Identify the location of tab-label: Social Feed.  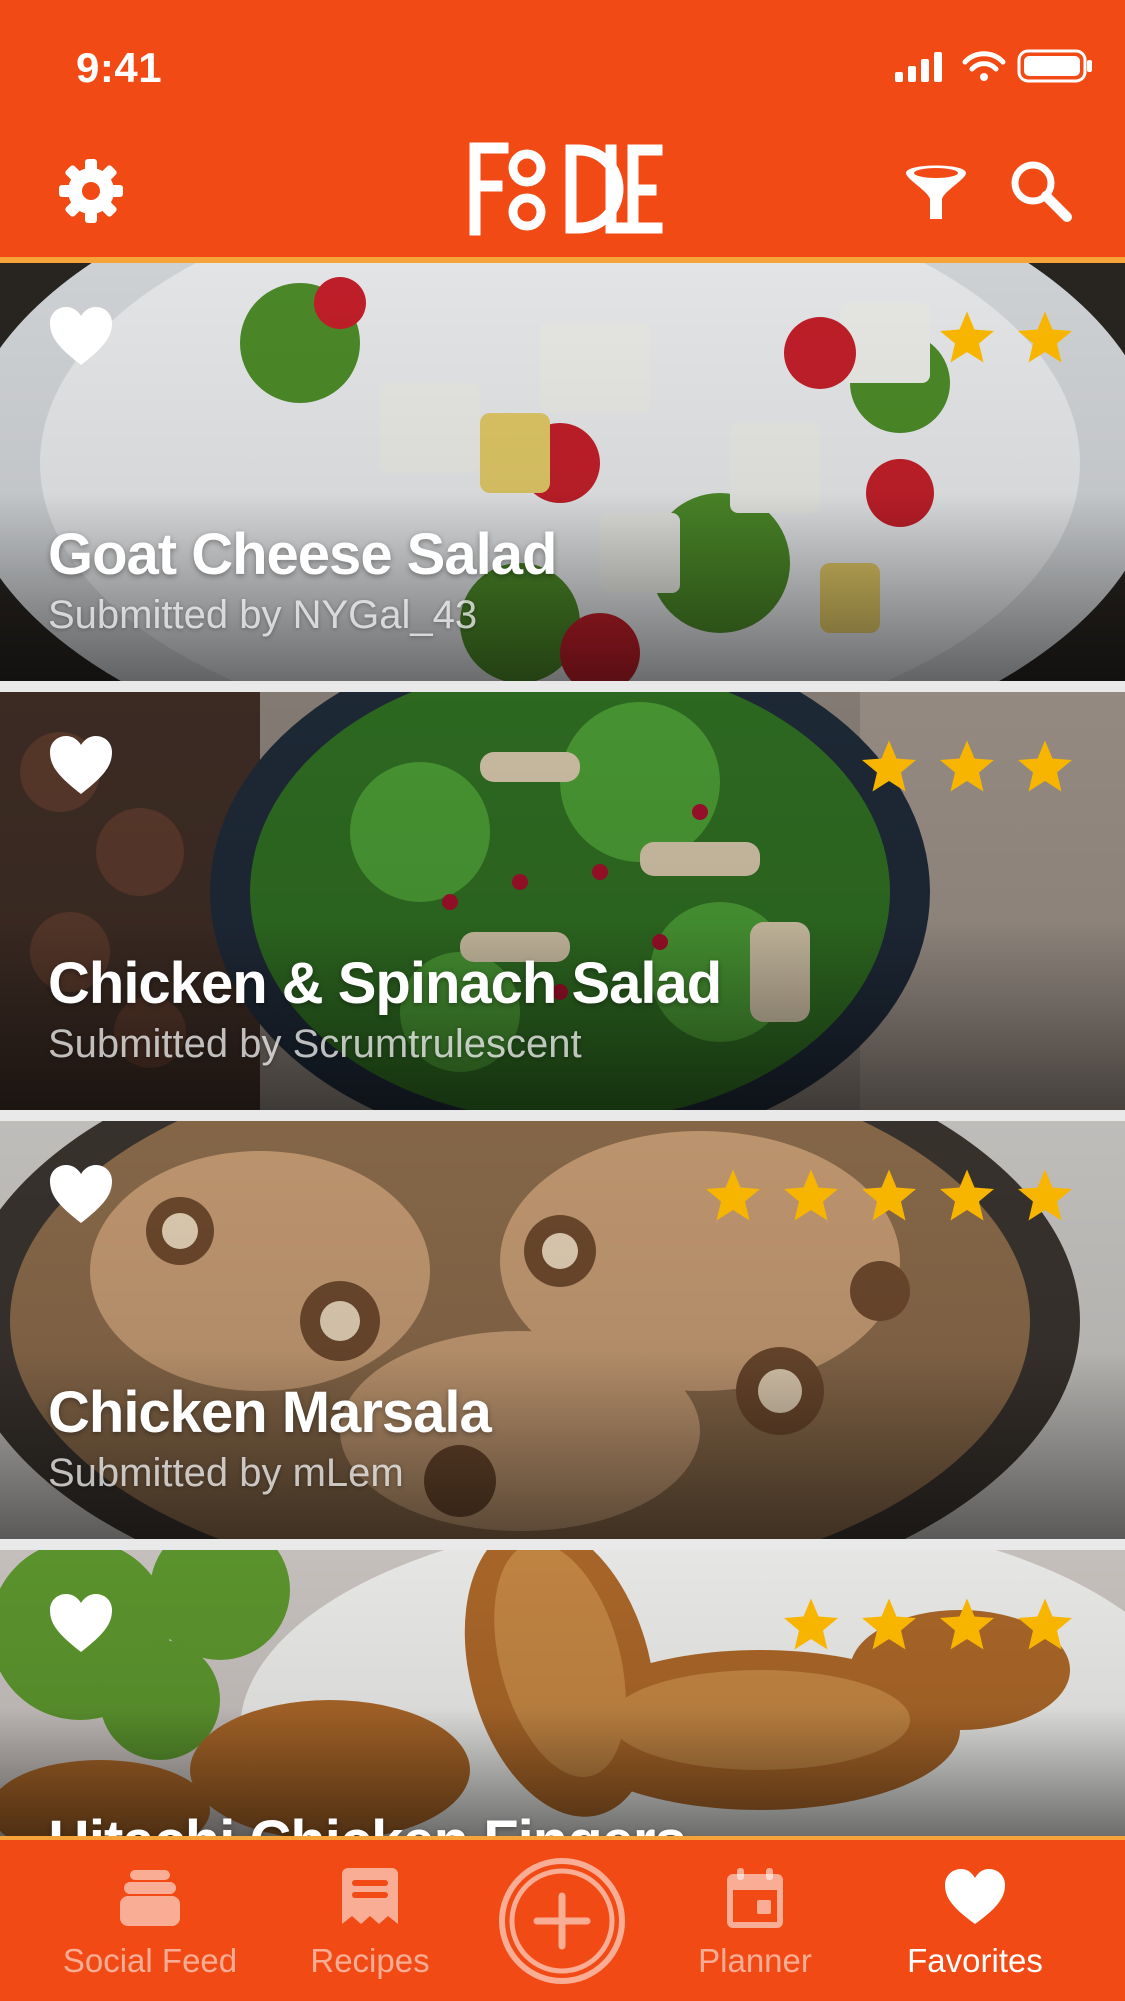
(150, 1960).